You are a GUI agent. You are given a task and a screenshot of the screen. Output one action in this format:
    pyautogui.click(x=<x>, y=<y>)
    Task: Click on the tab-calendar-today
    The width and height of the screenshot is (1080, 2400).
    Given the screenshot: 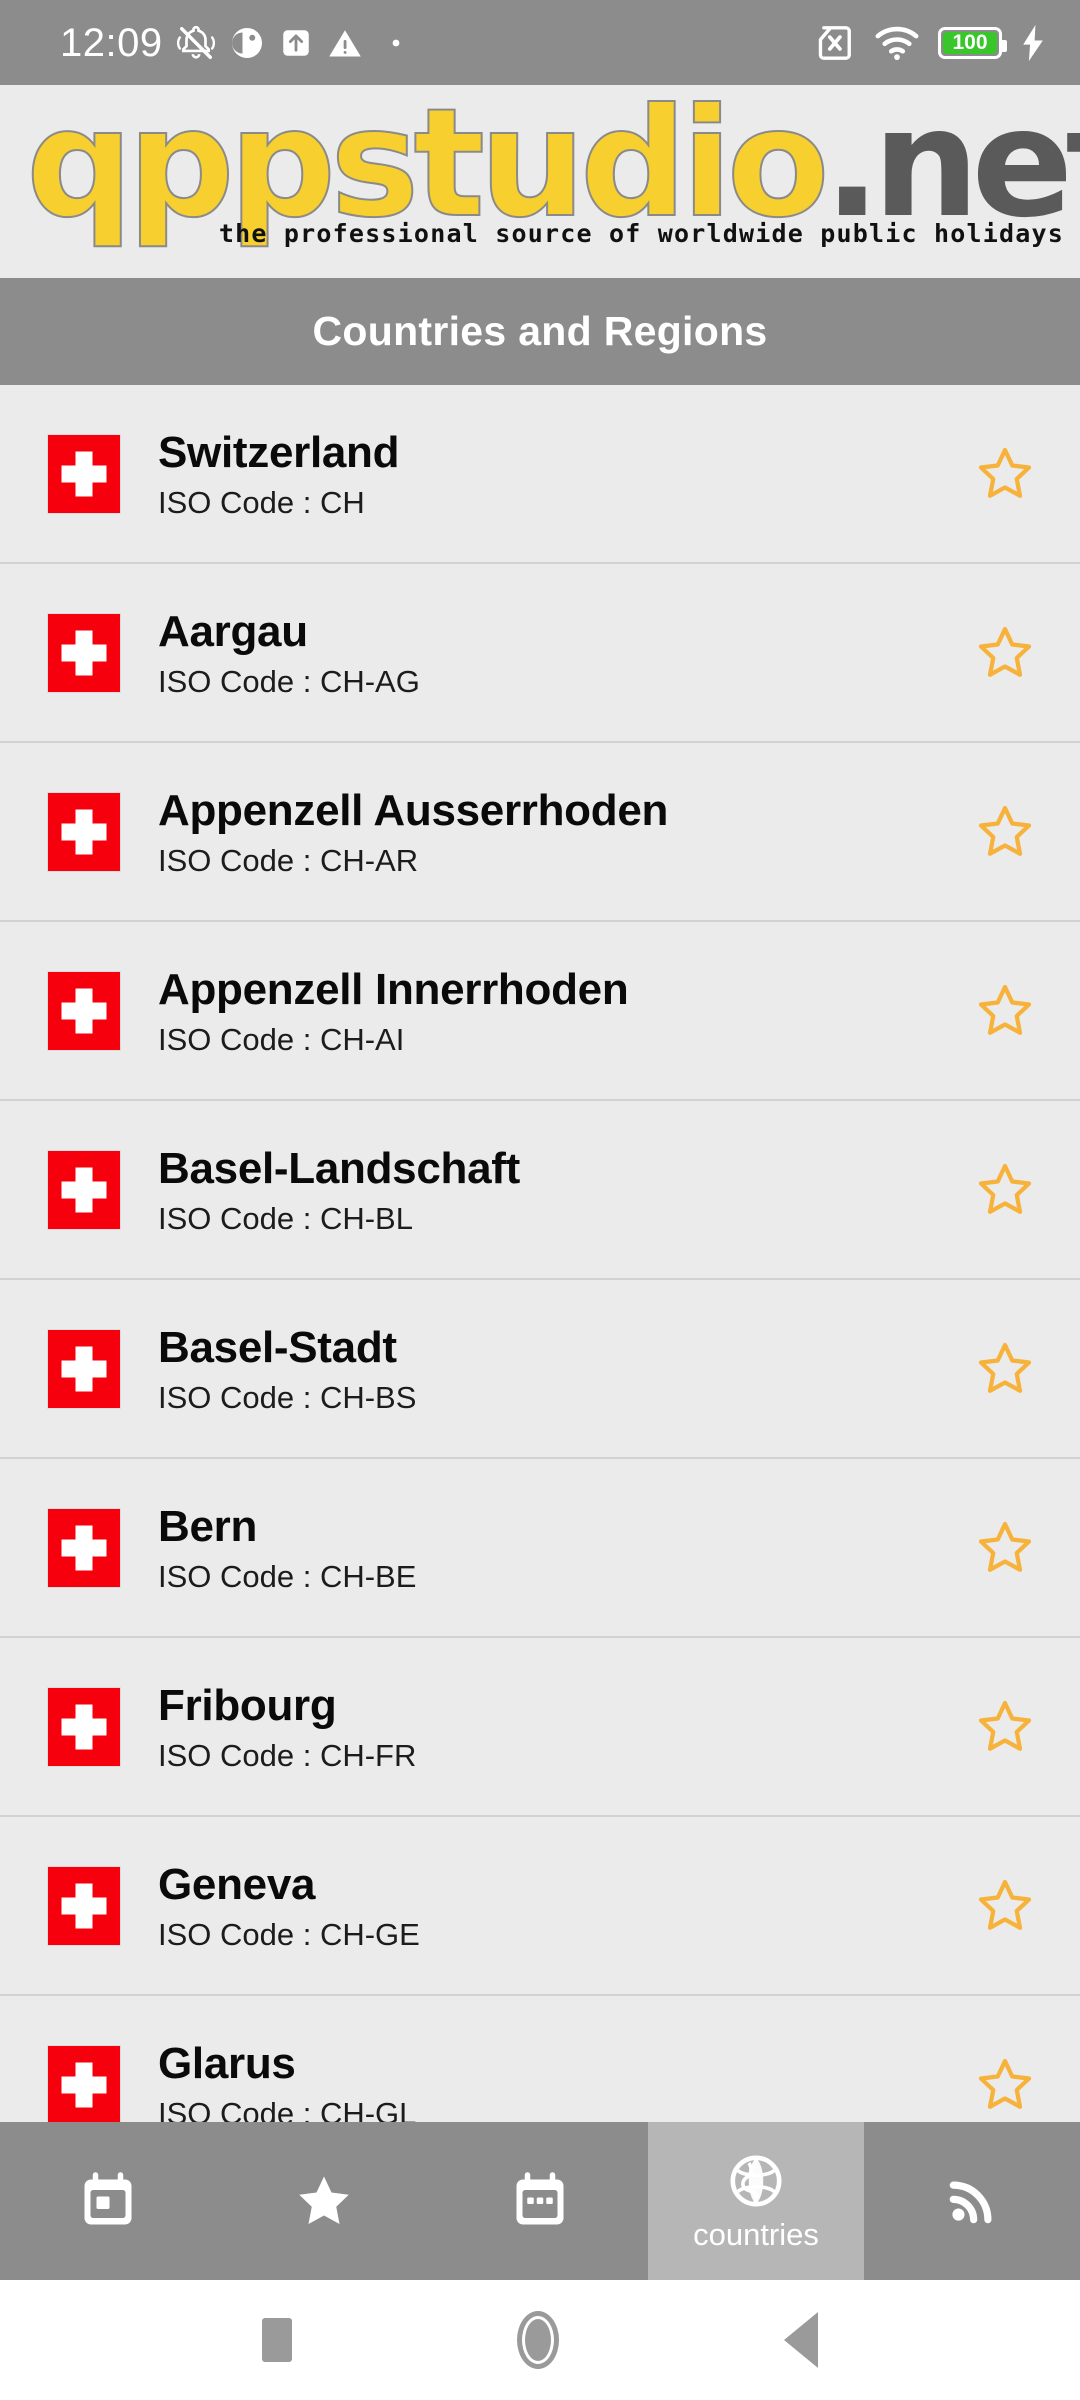 What is the action you would take?
    pyautogui.click(x=108, y=2201)
    